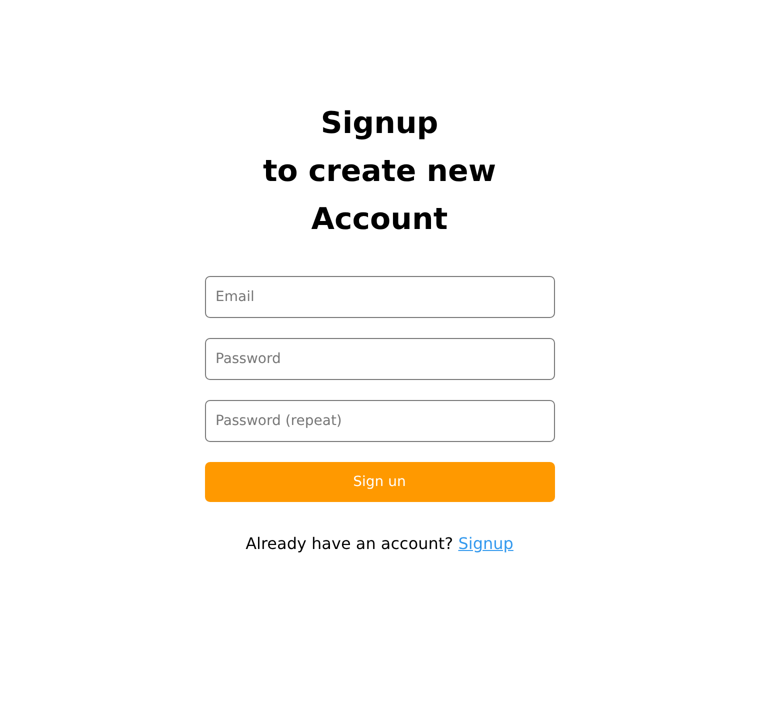  What do you see at coordinates (379, 359) in the screenshot?
I see `input-field: Password` at bounding box center [379, 359].